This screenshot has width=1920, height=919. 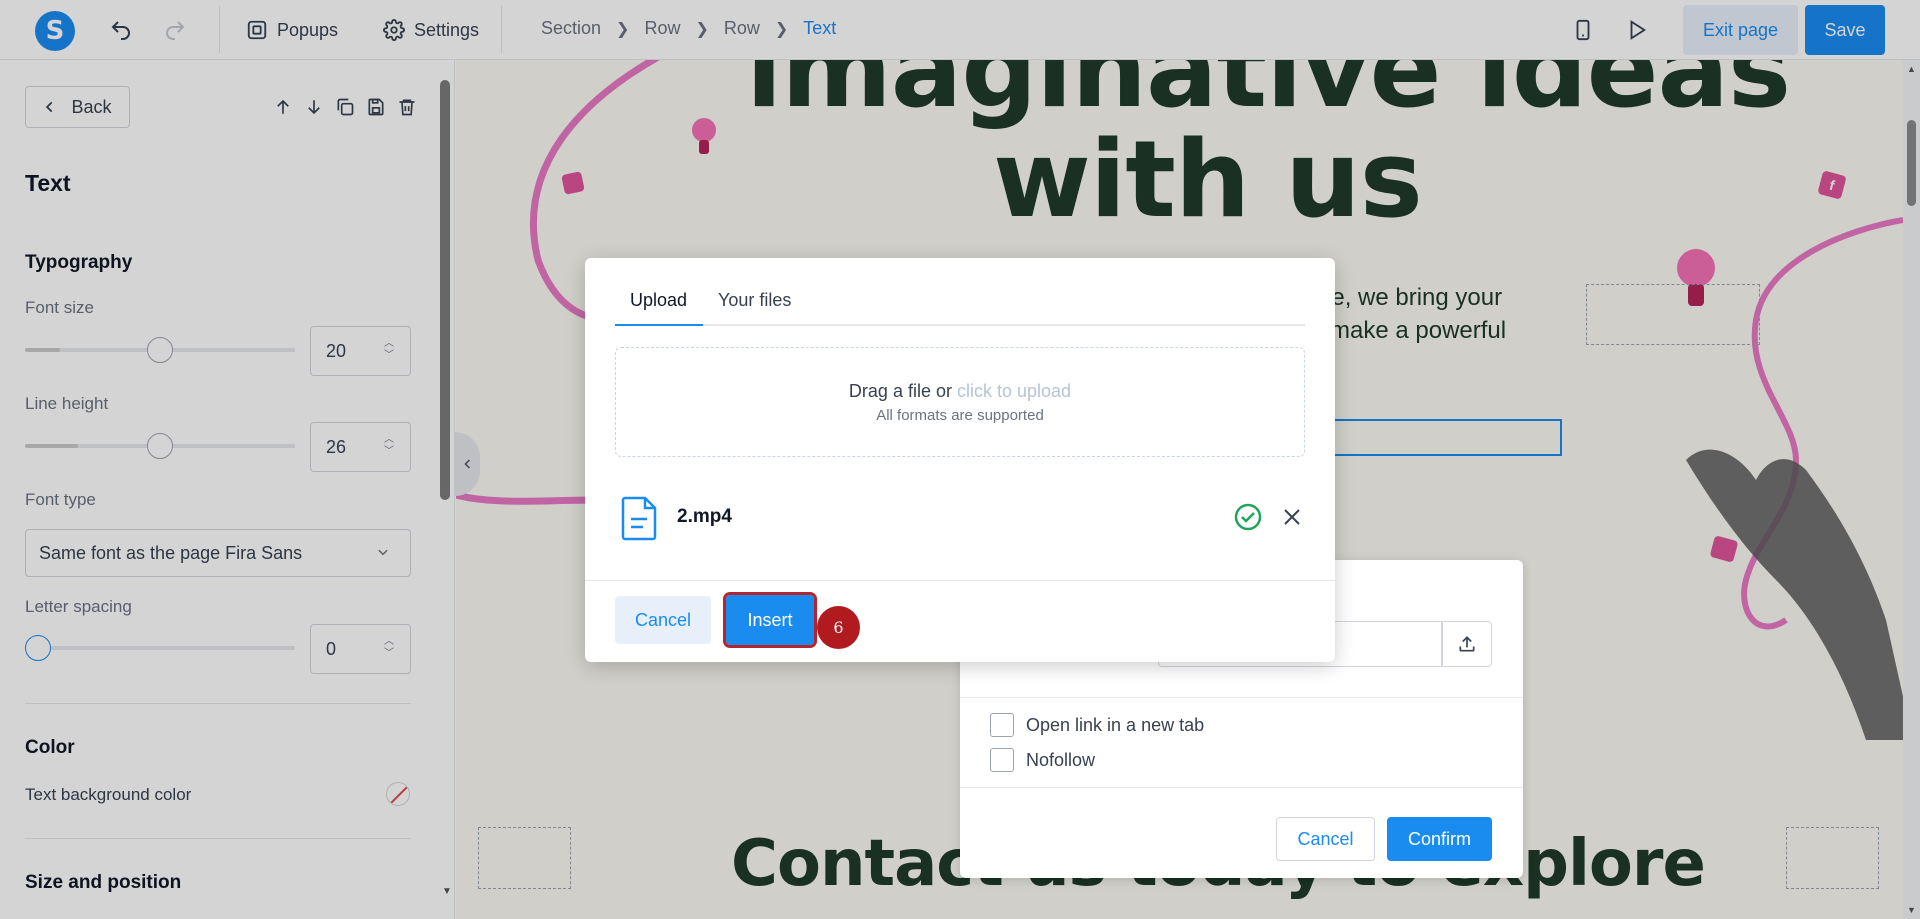 I want to click on drag-file-text: Drag a file or, so click(x=900, y=391).